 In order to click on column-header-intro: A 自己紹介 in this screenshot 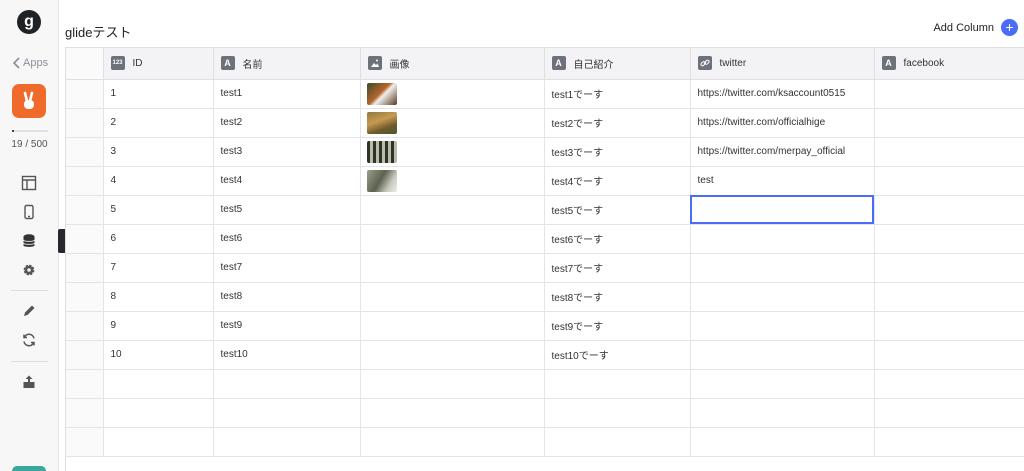, I will do `click(617, 64)`.